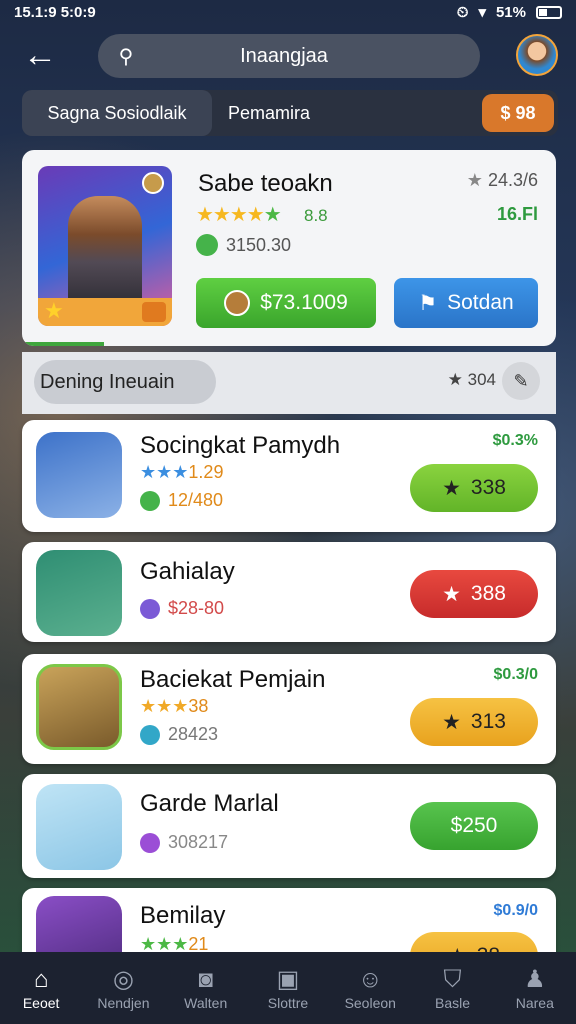 Image resolution: width=576 pixels, height=1024 pixels. What do you see at coordinates (196, 608) in the screenshot?
I see `item-meta-value: $28-80` at bounding box center [196, 608].